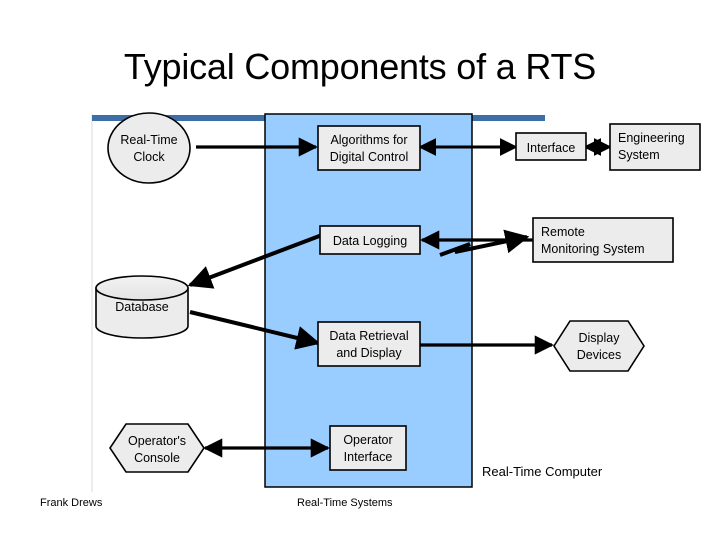  I want to click on node-data-logging-label: Data Logging, so click(370, 241).